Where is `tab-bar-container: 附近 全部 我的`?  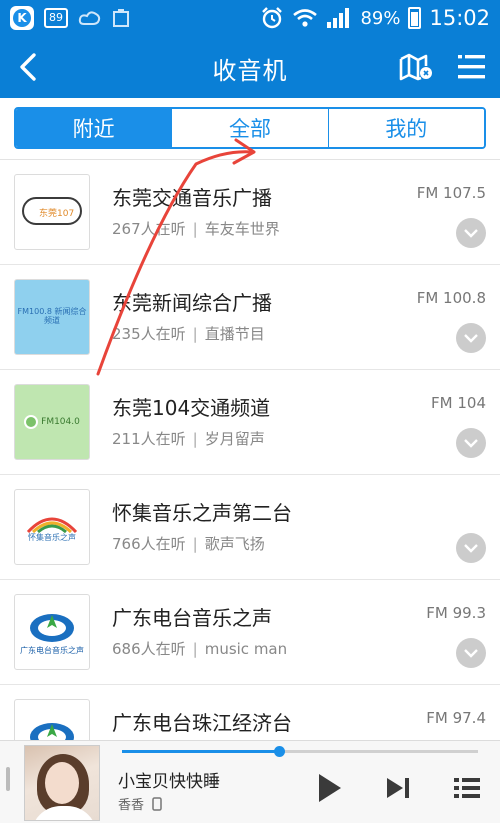 tab-bar-container: 附近 全部 我的 is located at coordinates (250, 129).